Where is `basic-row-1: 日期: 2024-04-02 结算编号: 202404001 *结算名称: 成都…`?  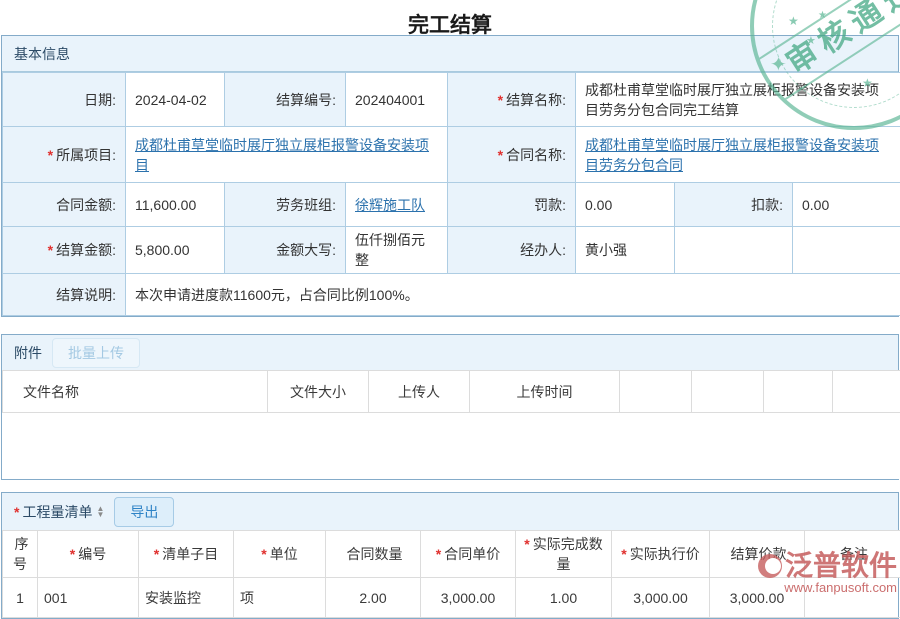 basic-row-1: 日期: 2024-04-02 结算编号: 202404001 *结算名称: 成都… is located at coordinates (451, 100).